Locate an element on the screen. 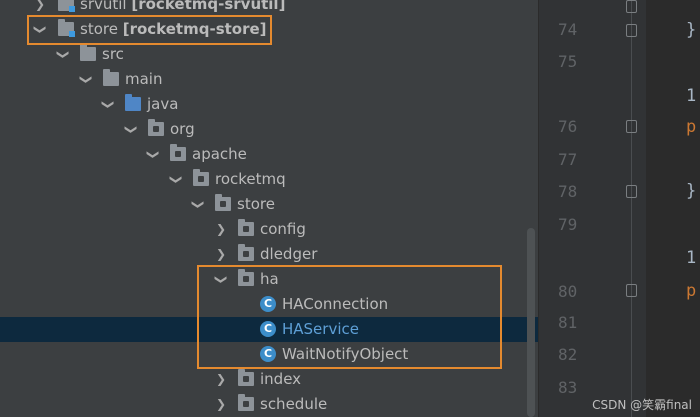 The image size is (700, 417). tree-item-java: ❯ java is located at coordinates (269, 104).